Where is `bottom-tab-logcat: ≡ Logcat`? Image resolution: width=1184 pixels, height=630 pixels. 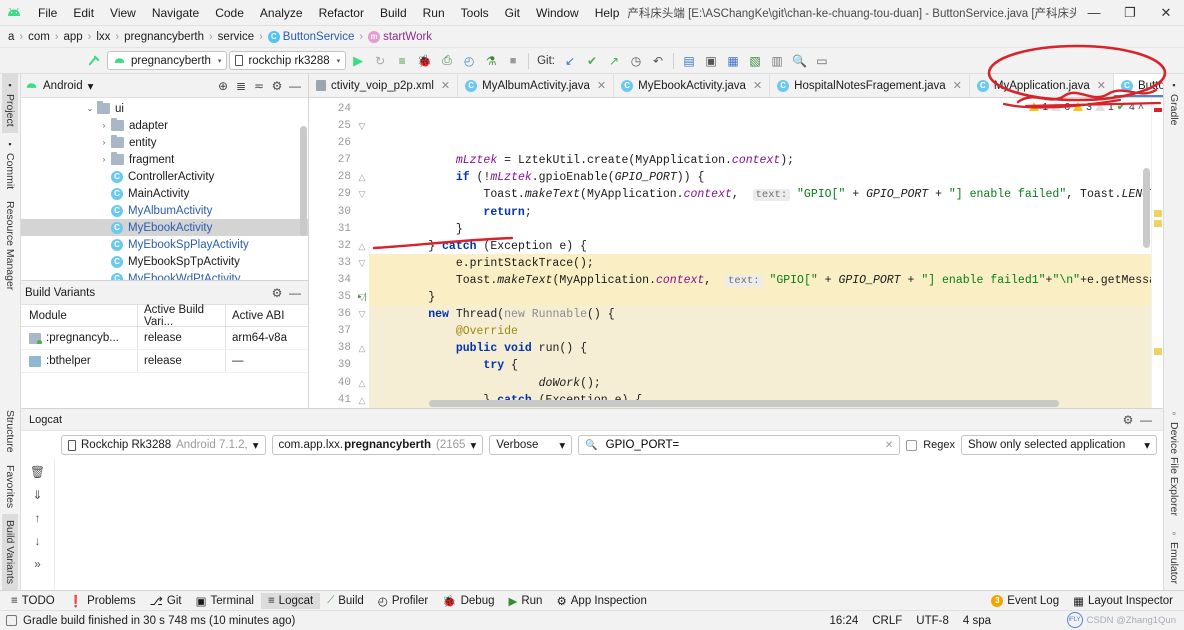
bottom-tab-logcat: ≡ Logcat is located at coordinates (290, 600).